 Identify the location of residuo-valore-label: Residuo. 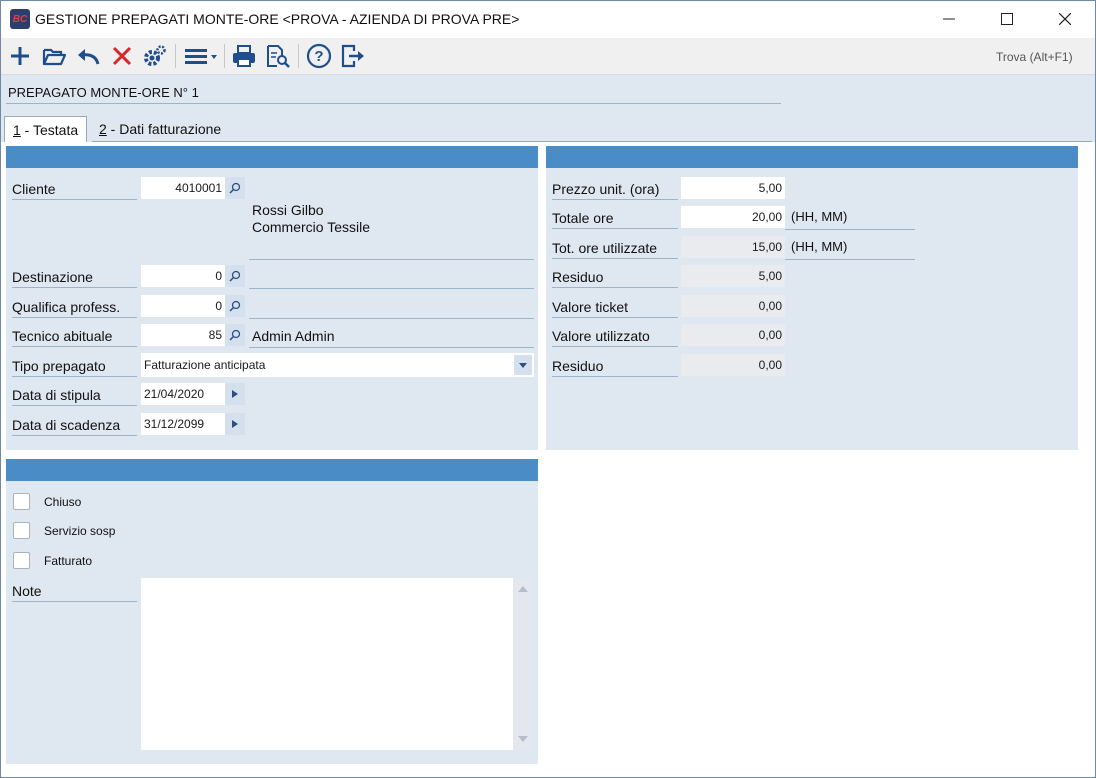
(615, 366).